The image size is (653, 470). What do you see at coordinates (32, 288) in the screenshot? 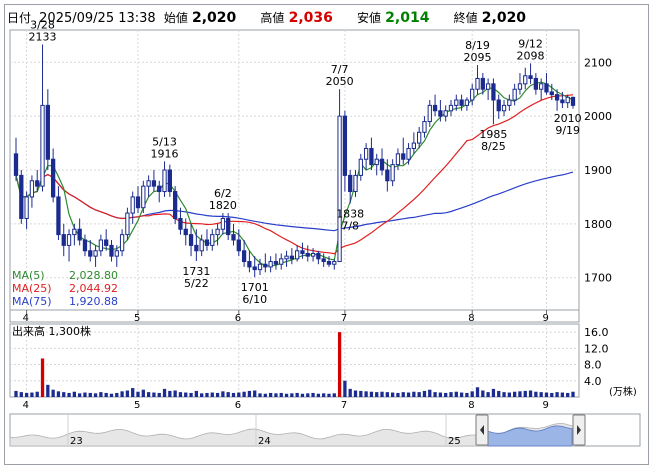
I see `legend-ma-name: MA(25)` at bounding box center [32, 288].